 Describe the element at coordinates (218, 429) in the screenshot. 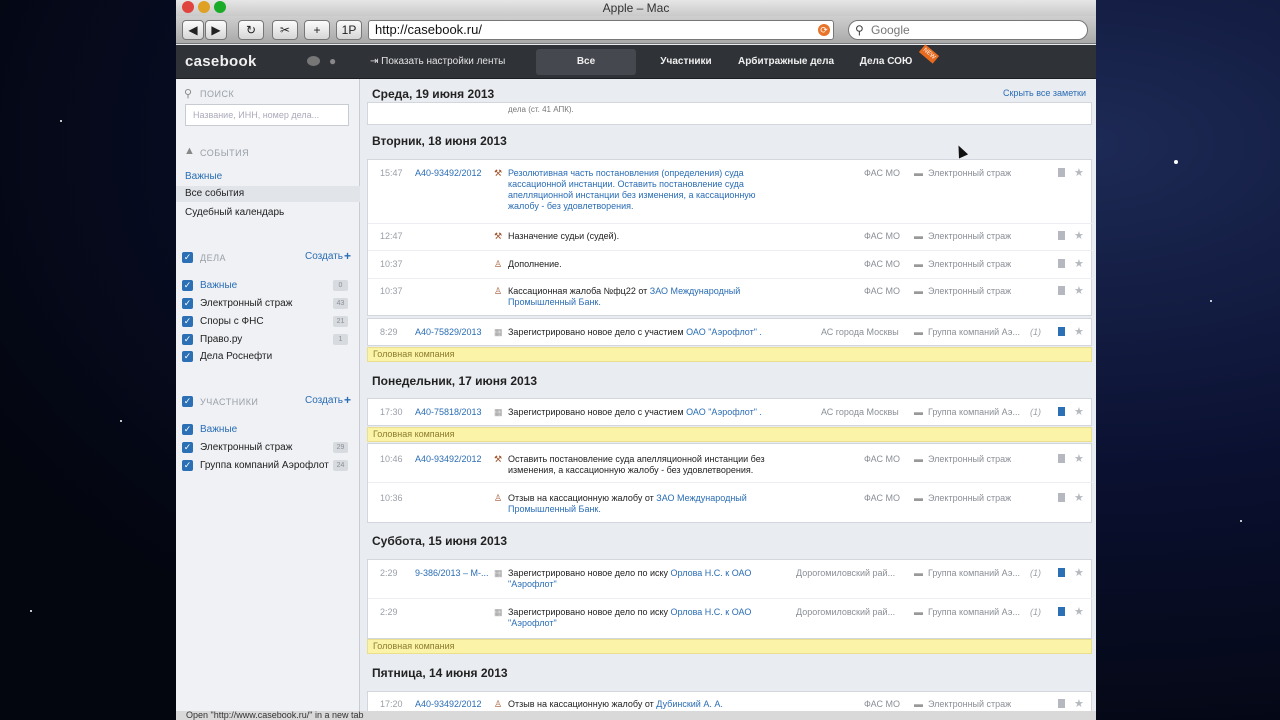

I see `participant-label: Важные` at that location.